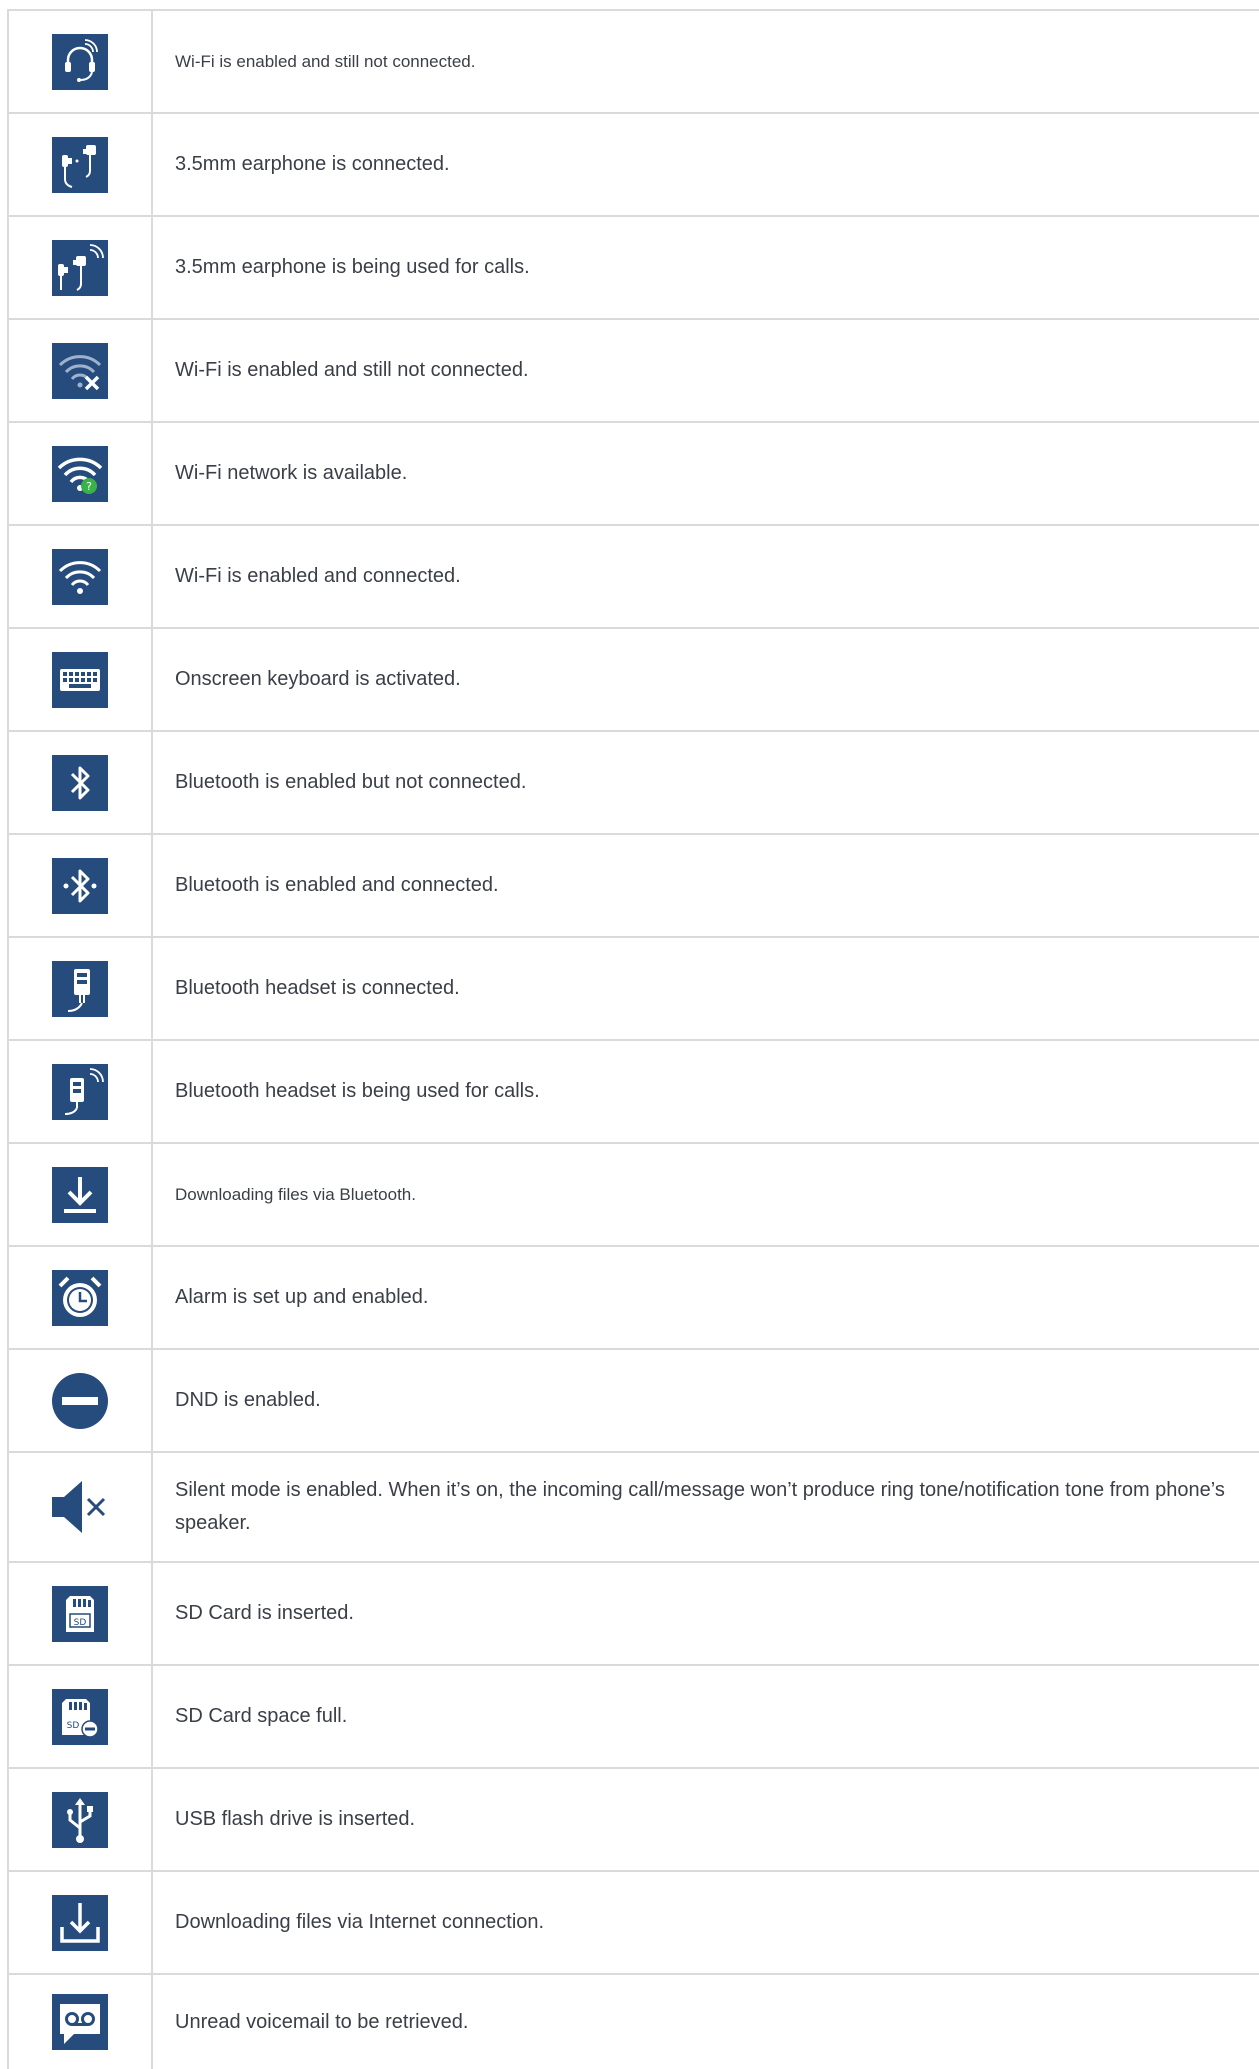 The width and height of the screenshot is (1259, 2069). Describe the element at coordinates (264, 1613) in the screenshot. I see `row-description: SD Card is inserted.` at that location.